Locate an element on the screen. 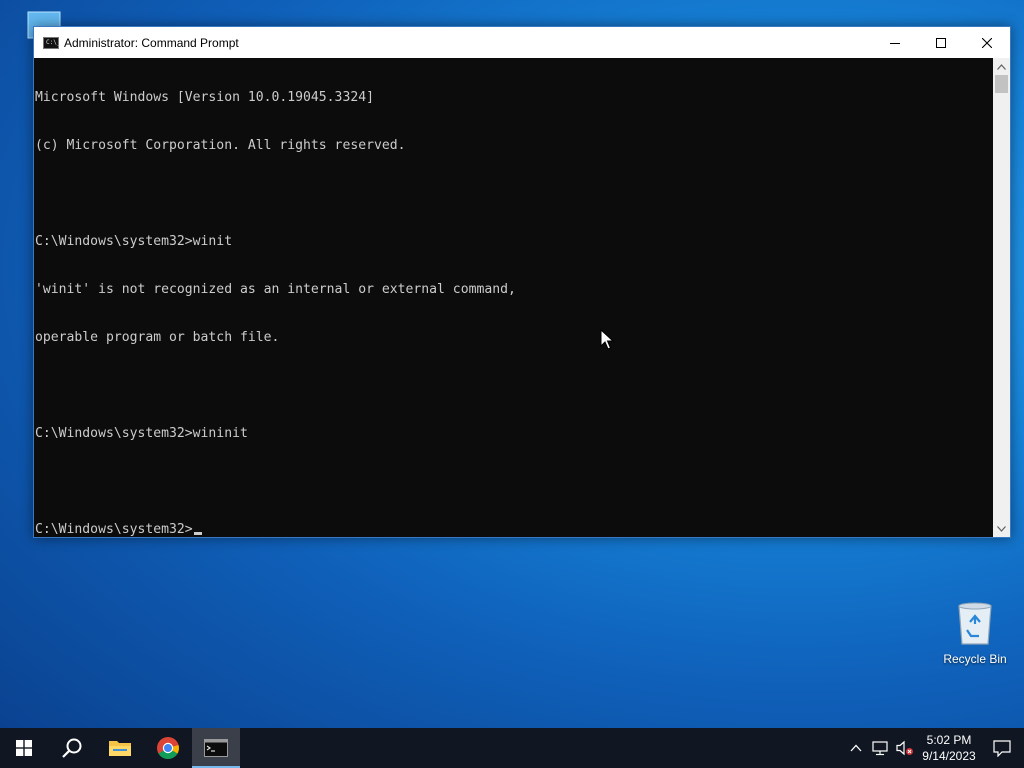  chrome-button is located at coordinates (168, 748).